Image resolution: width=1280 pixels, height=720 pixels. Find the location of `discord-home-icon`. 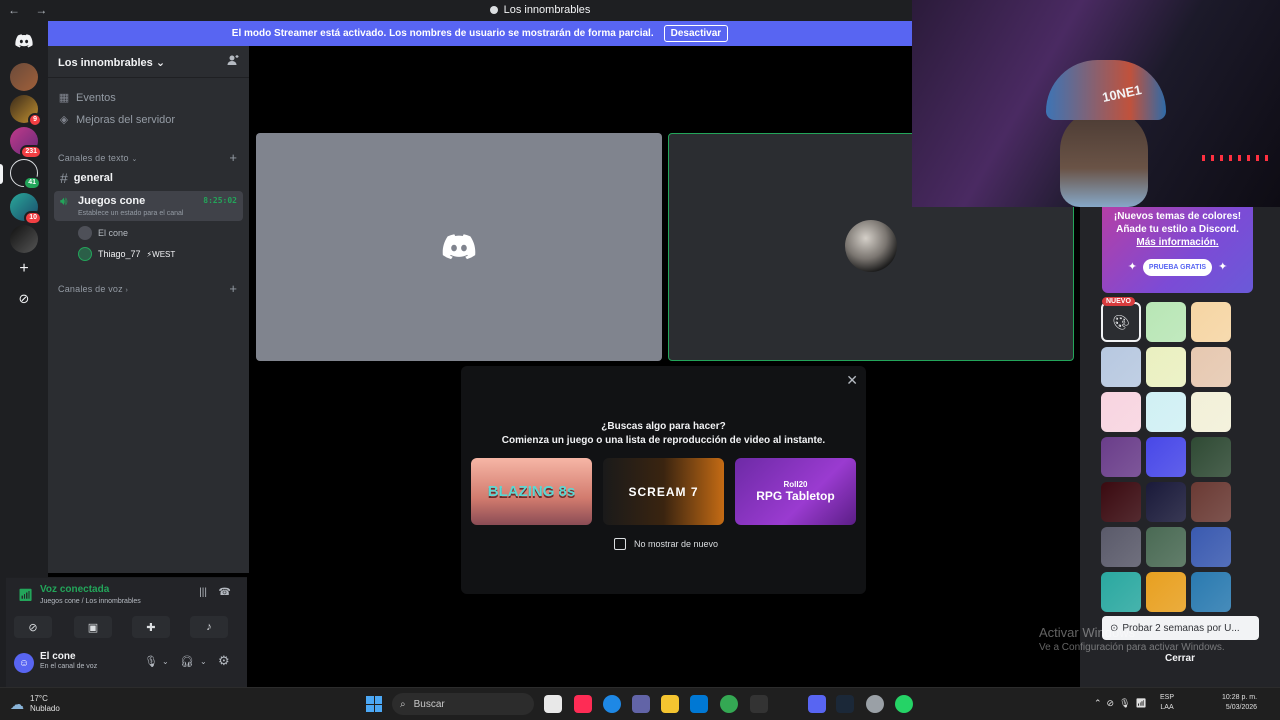

discord-home-icon is located at coordinates (24, 41).